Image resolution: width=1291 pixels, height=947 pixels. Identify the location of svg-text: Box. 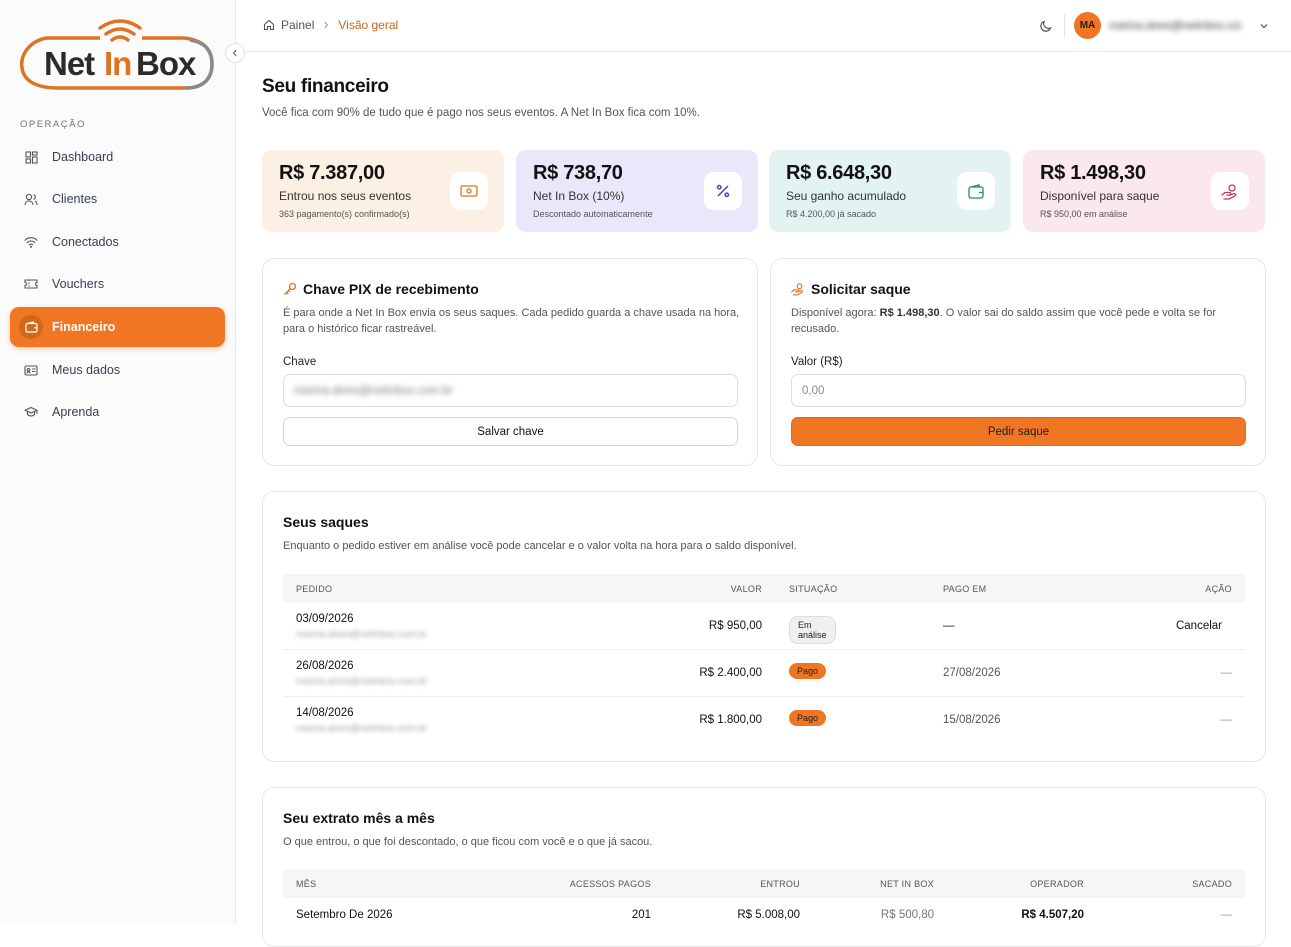
(166, 63).